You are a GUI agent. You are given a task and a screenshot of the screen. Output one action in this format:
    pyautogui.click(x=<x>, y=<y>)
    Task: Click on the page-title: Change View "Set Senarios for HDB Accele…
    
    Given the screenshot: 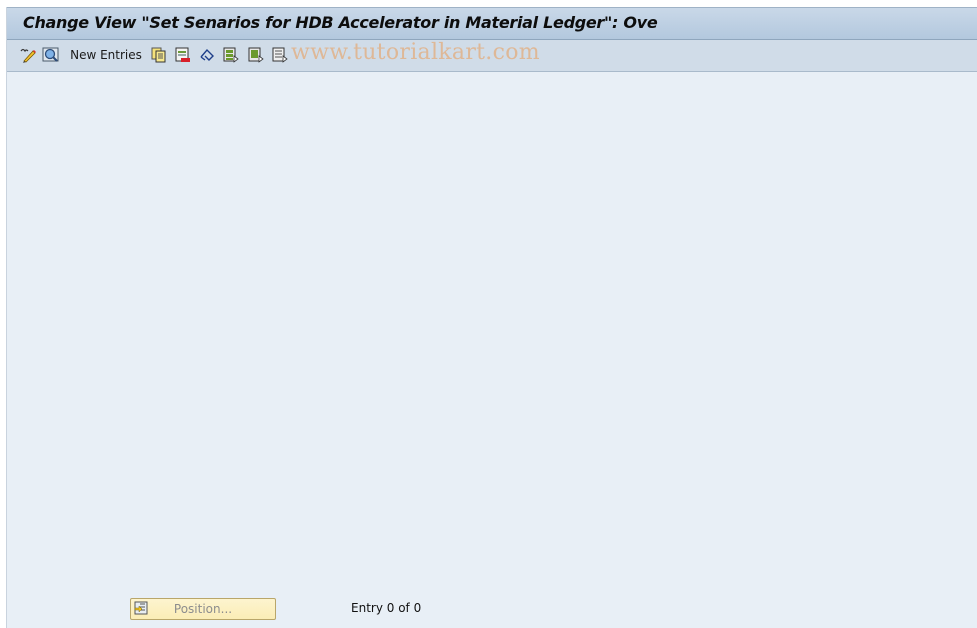 What is the action you would take?
    pyautogui.click(x=340, y=22)
    